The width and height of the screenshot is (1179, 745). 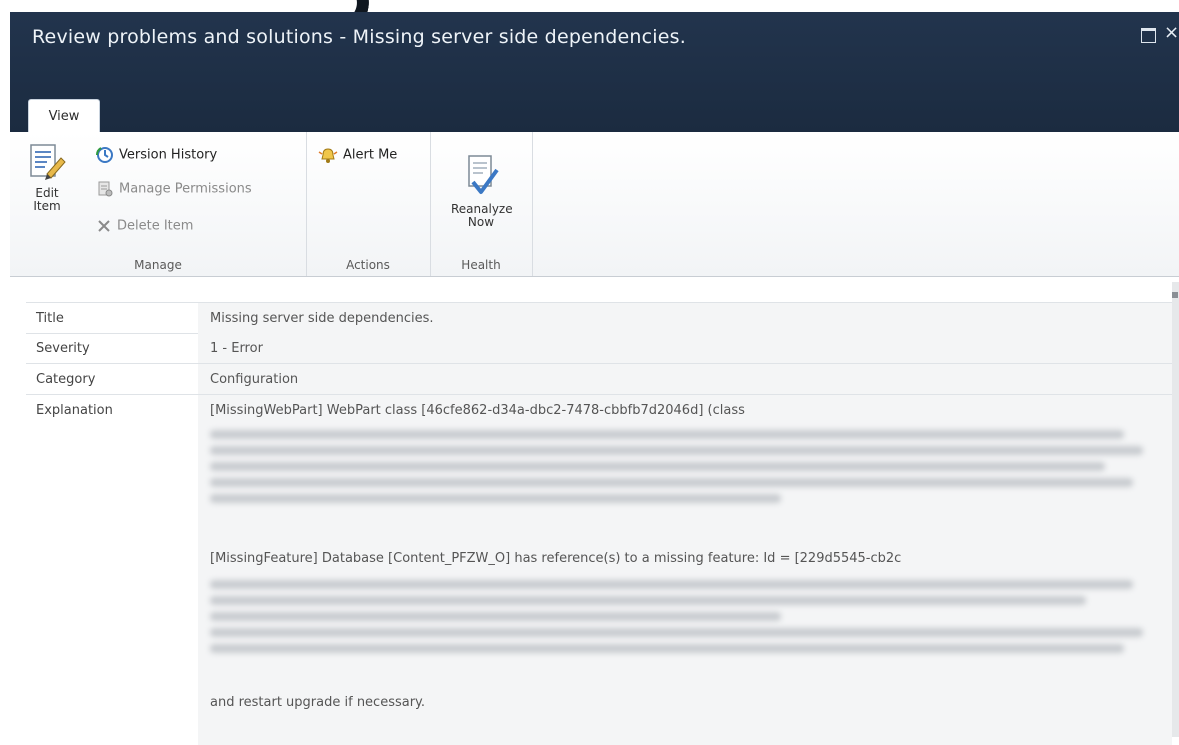 What do you see at coordinates (368, 204) in the screenshot?
I see `ribbon-group-actions: Alert Me Actions` at bounding box center [368, 204].